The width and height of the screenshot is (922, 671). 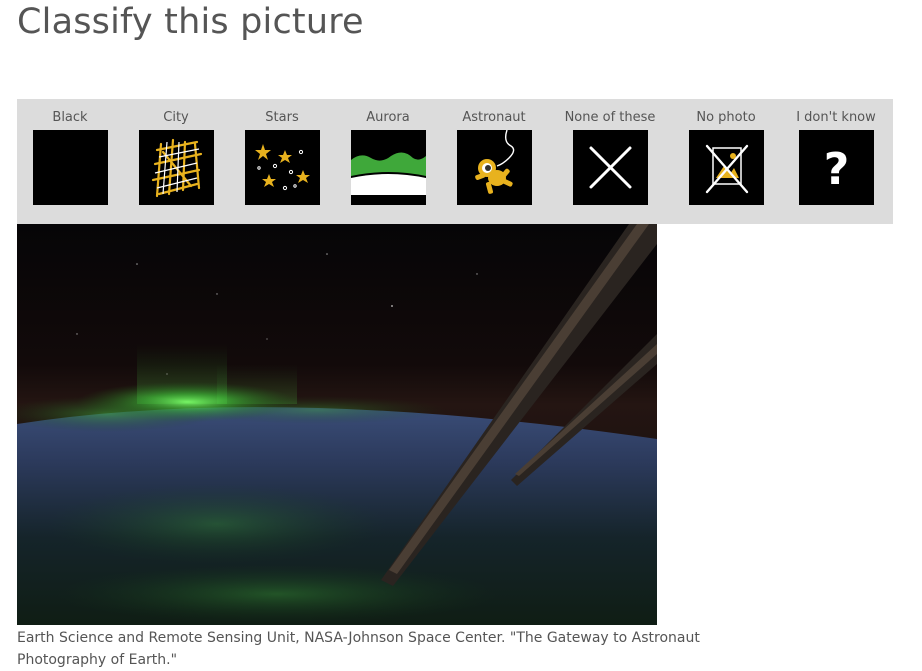 I want to click on option-stars-button: Stars, so click(x=282, y=161).